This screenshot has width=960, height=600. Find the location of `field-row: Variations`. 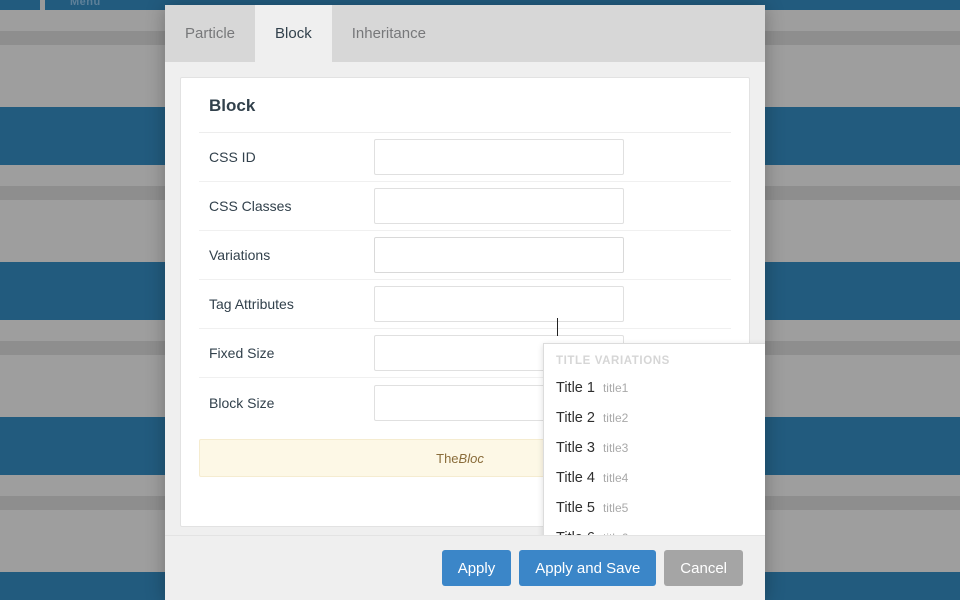

field-row: Variations is located at coordinates (465, 255).